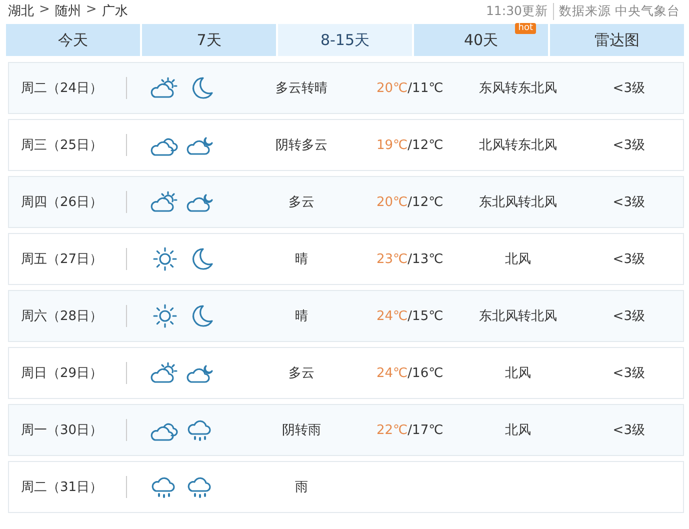 The width and height of the screenshot is (689, 529). What do you see at coordinates (62, 145) in the screenshot?
I see `date-label: 周三（25日）` at bounding box center [62, 145].